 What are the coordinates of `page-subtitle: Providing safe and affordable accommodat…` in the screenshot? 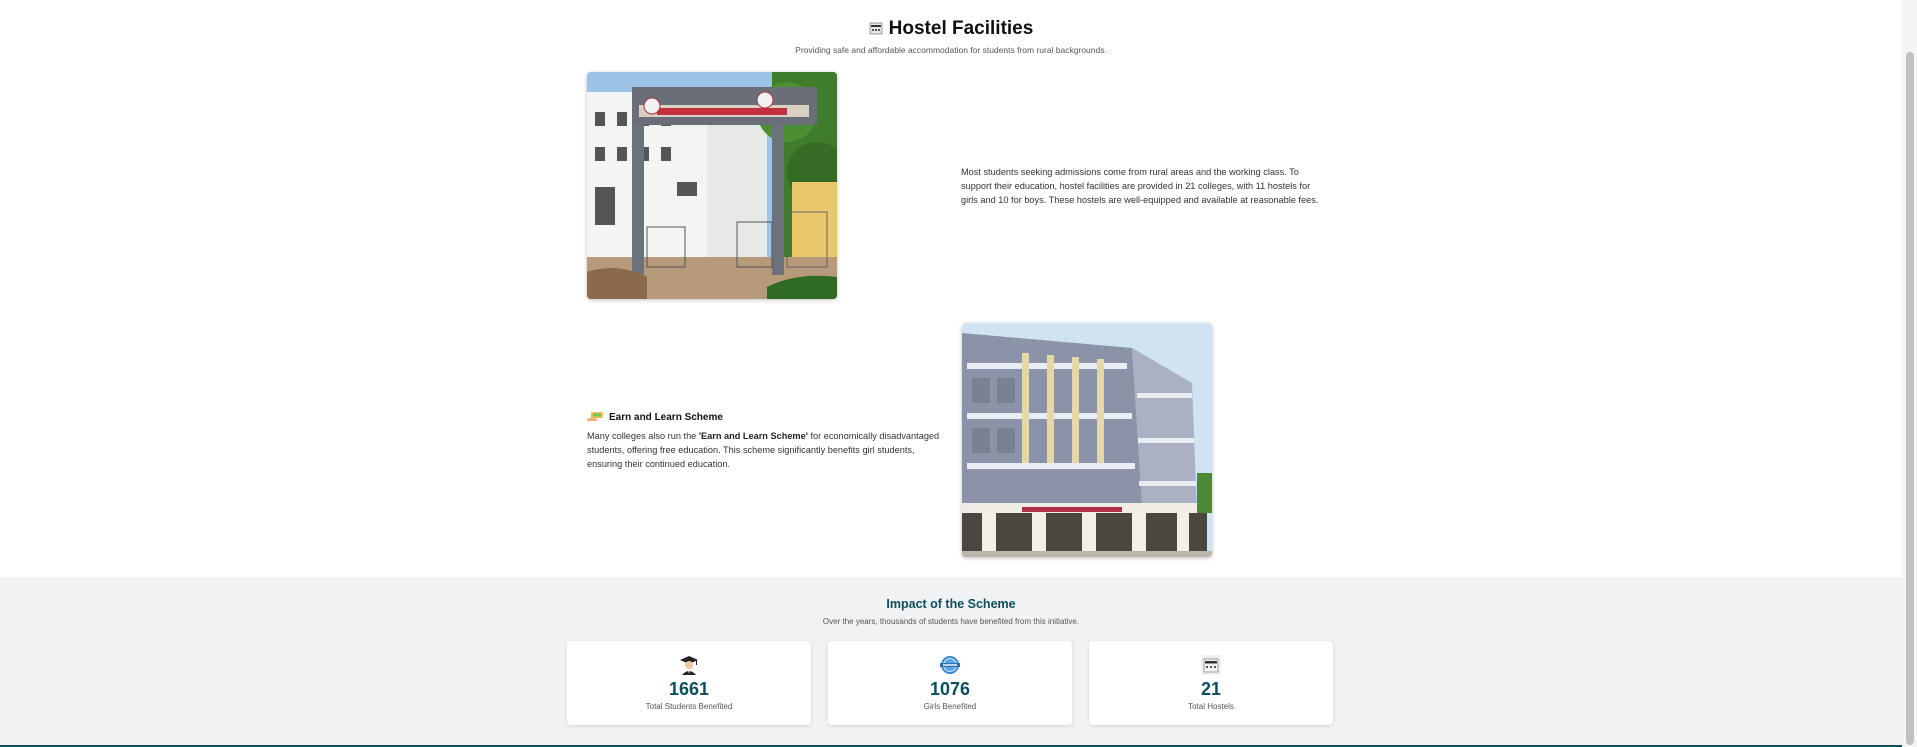 It's located at (951, 50).